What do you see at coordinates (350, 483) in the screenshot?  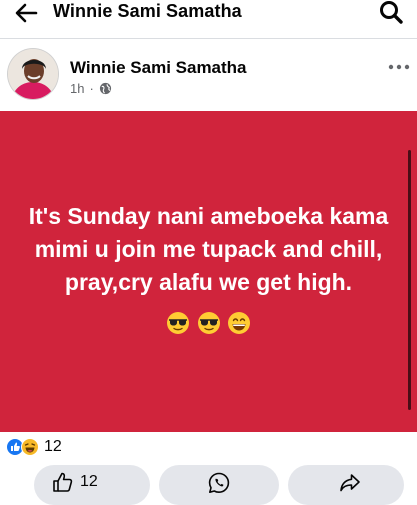 I see `share-icon` at bounding box center [350, 483].